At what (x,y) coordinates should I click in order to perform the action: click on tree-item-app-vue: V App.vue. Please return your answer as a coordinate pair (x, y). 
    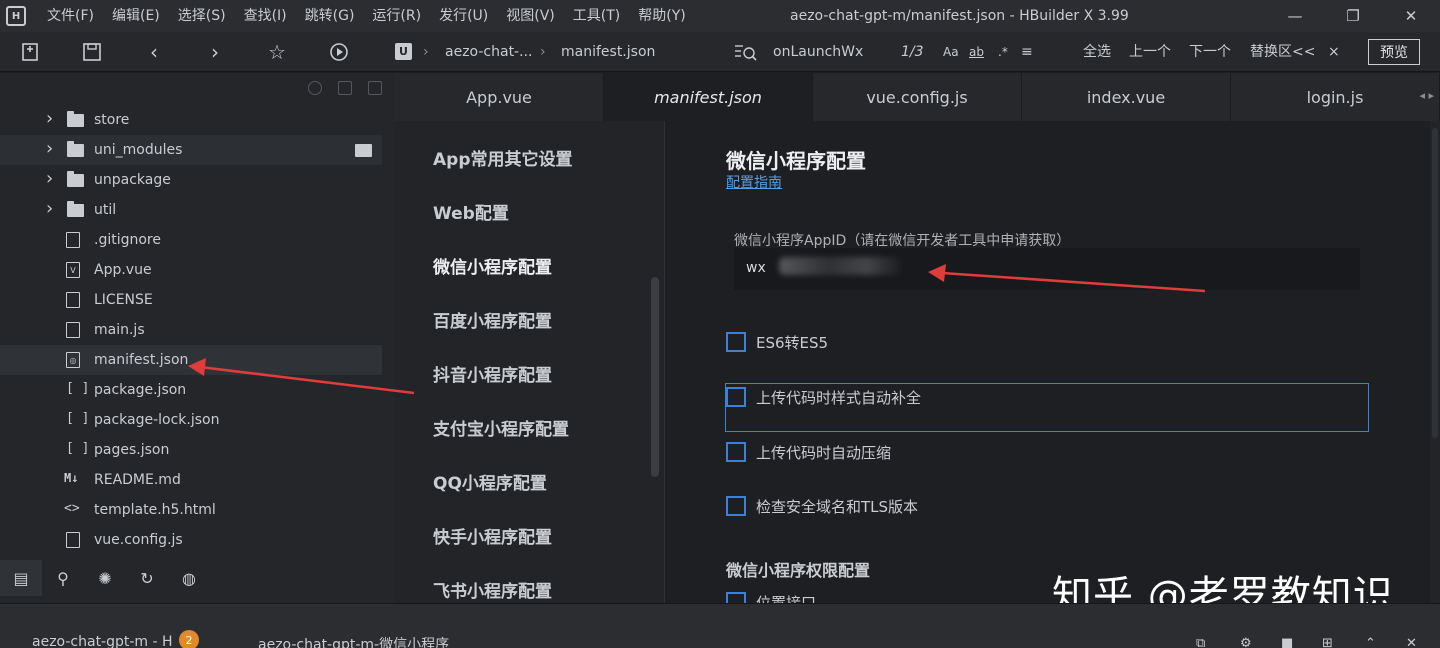
    Looking at the image, I should click on (191, 270).